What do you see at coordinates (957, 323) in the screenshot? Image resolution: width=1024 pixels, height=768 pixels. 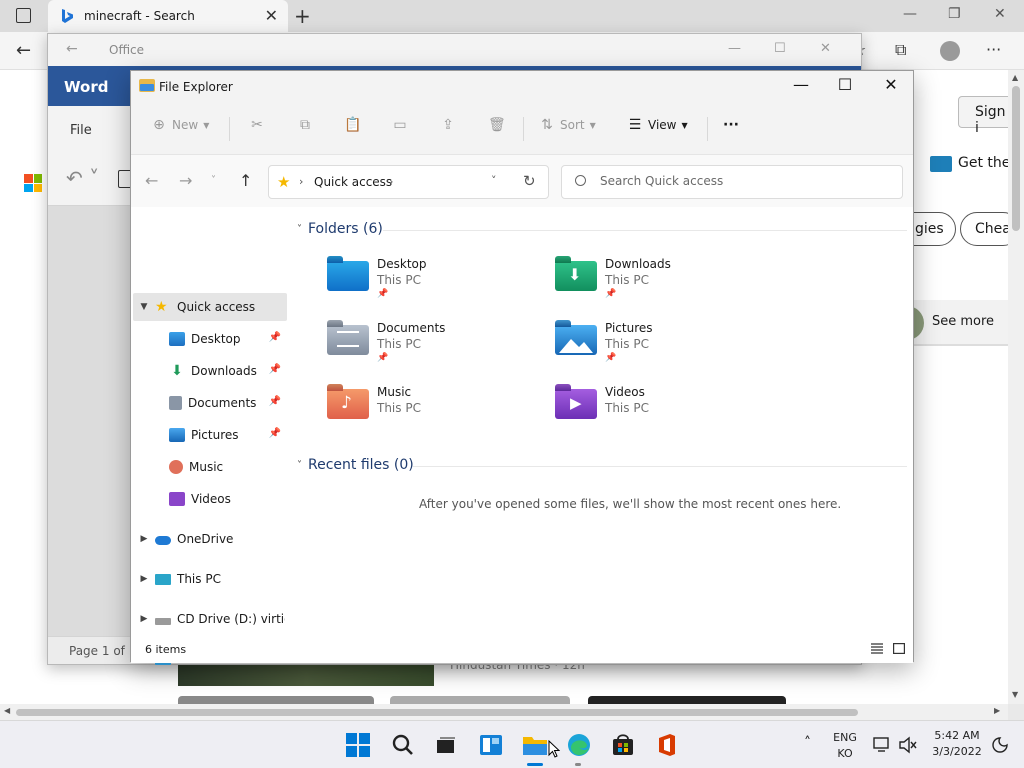 I see `see-more-card: See more` at bounding box center [957, 323].